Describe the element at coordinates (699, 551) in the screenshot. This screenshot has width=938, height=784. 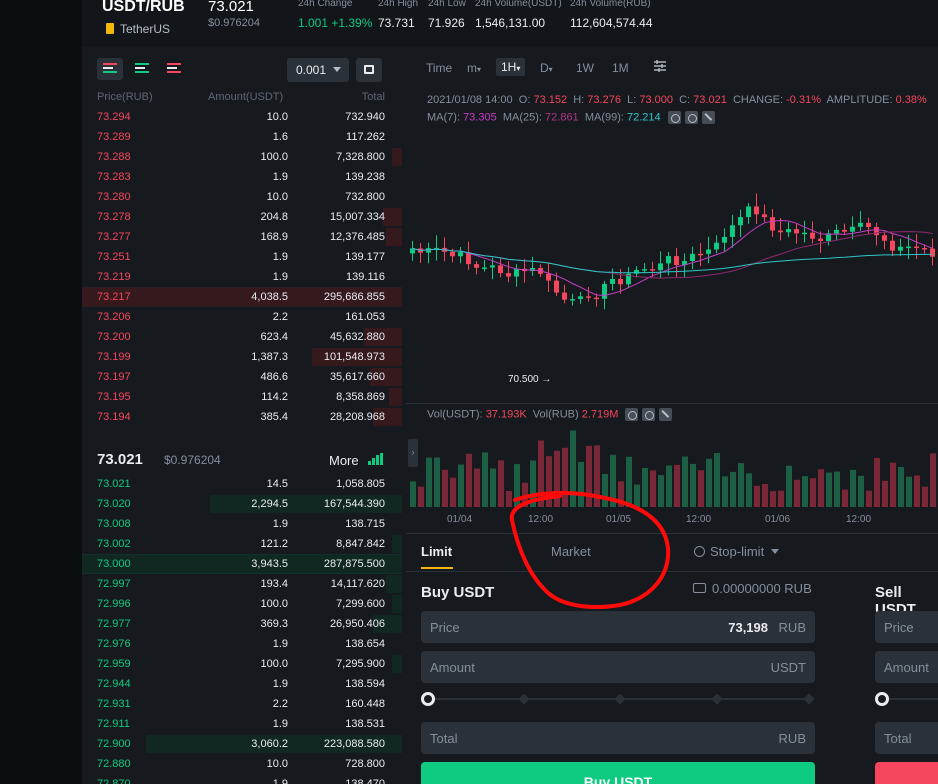
I see `info-icon` at that location.